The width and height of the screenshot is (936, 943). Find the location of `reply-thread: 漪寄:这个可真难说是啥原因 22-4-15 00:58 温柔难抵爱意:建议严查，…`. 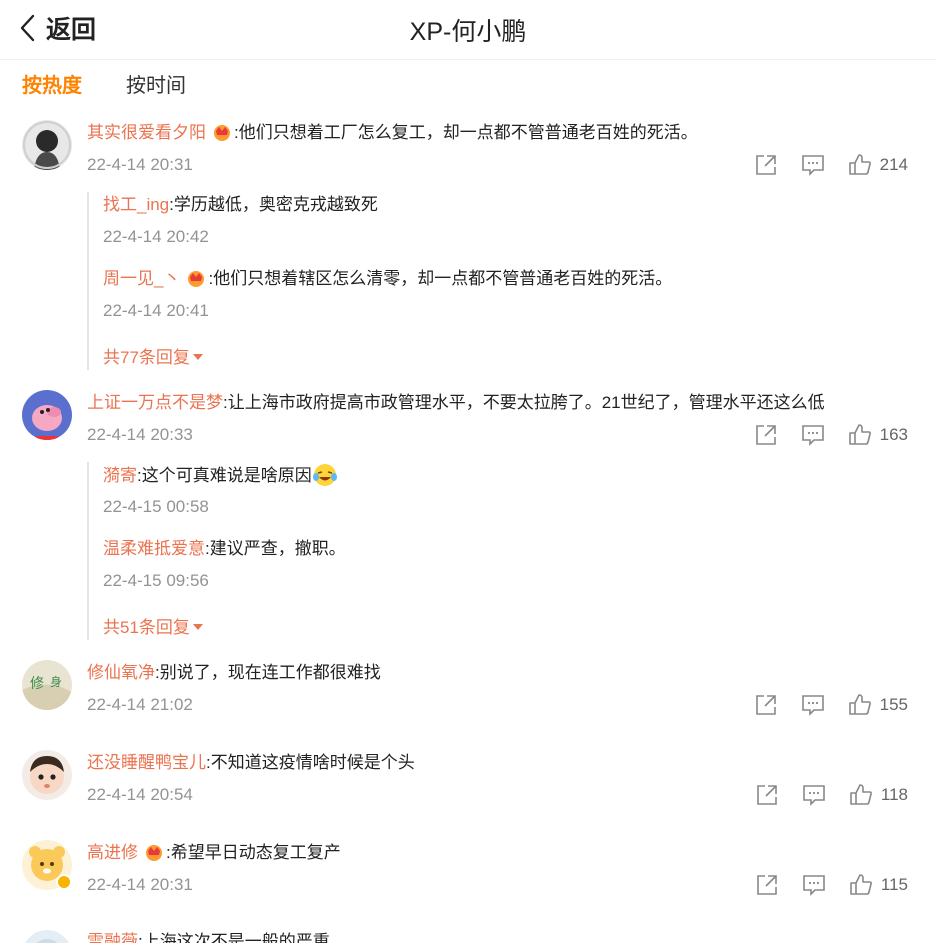

reply-thread: 漪寄:这个可真难说是啥原因 22-4-15 00:58 温柔难抵爱意:建议严查，… is located at coordinates (216, 551).